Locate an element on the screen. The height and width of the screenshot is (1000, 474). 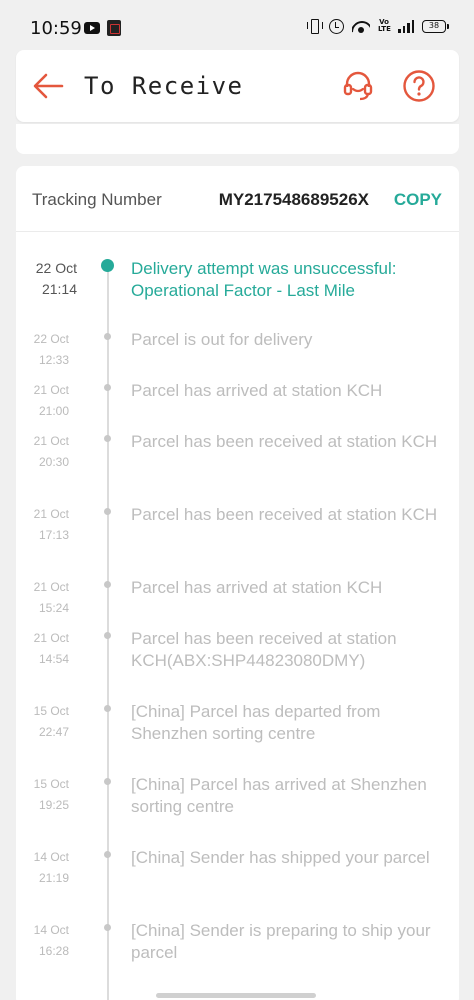
youtube-notification-icon is located at coordinates (92, 28).